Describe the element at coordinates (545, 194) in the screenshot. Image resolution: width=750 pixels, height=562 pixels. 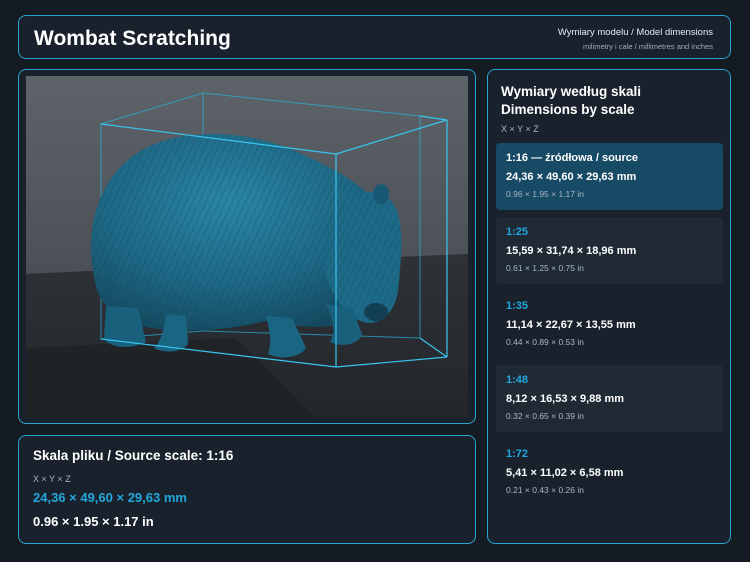
I see `scale-dimensions-in: 0.96 × 1.95 × 1.17 in` at that location.